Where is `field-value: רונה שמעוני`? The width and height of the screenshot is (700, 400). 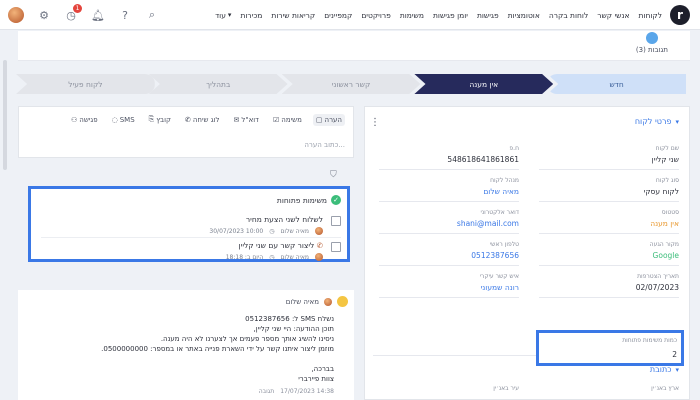
field-value: רונה שמעוני is located at coordinates (449, 287).